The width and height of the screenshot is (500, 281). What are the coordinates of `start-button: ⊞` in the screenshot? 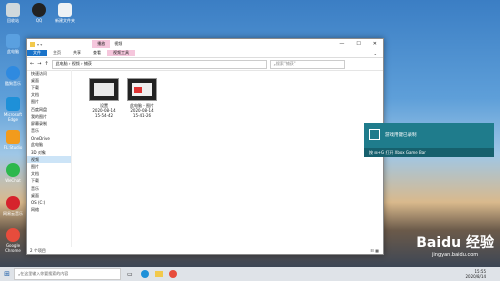 It's located at (7, 274).